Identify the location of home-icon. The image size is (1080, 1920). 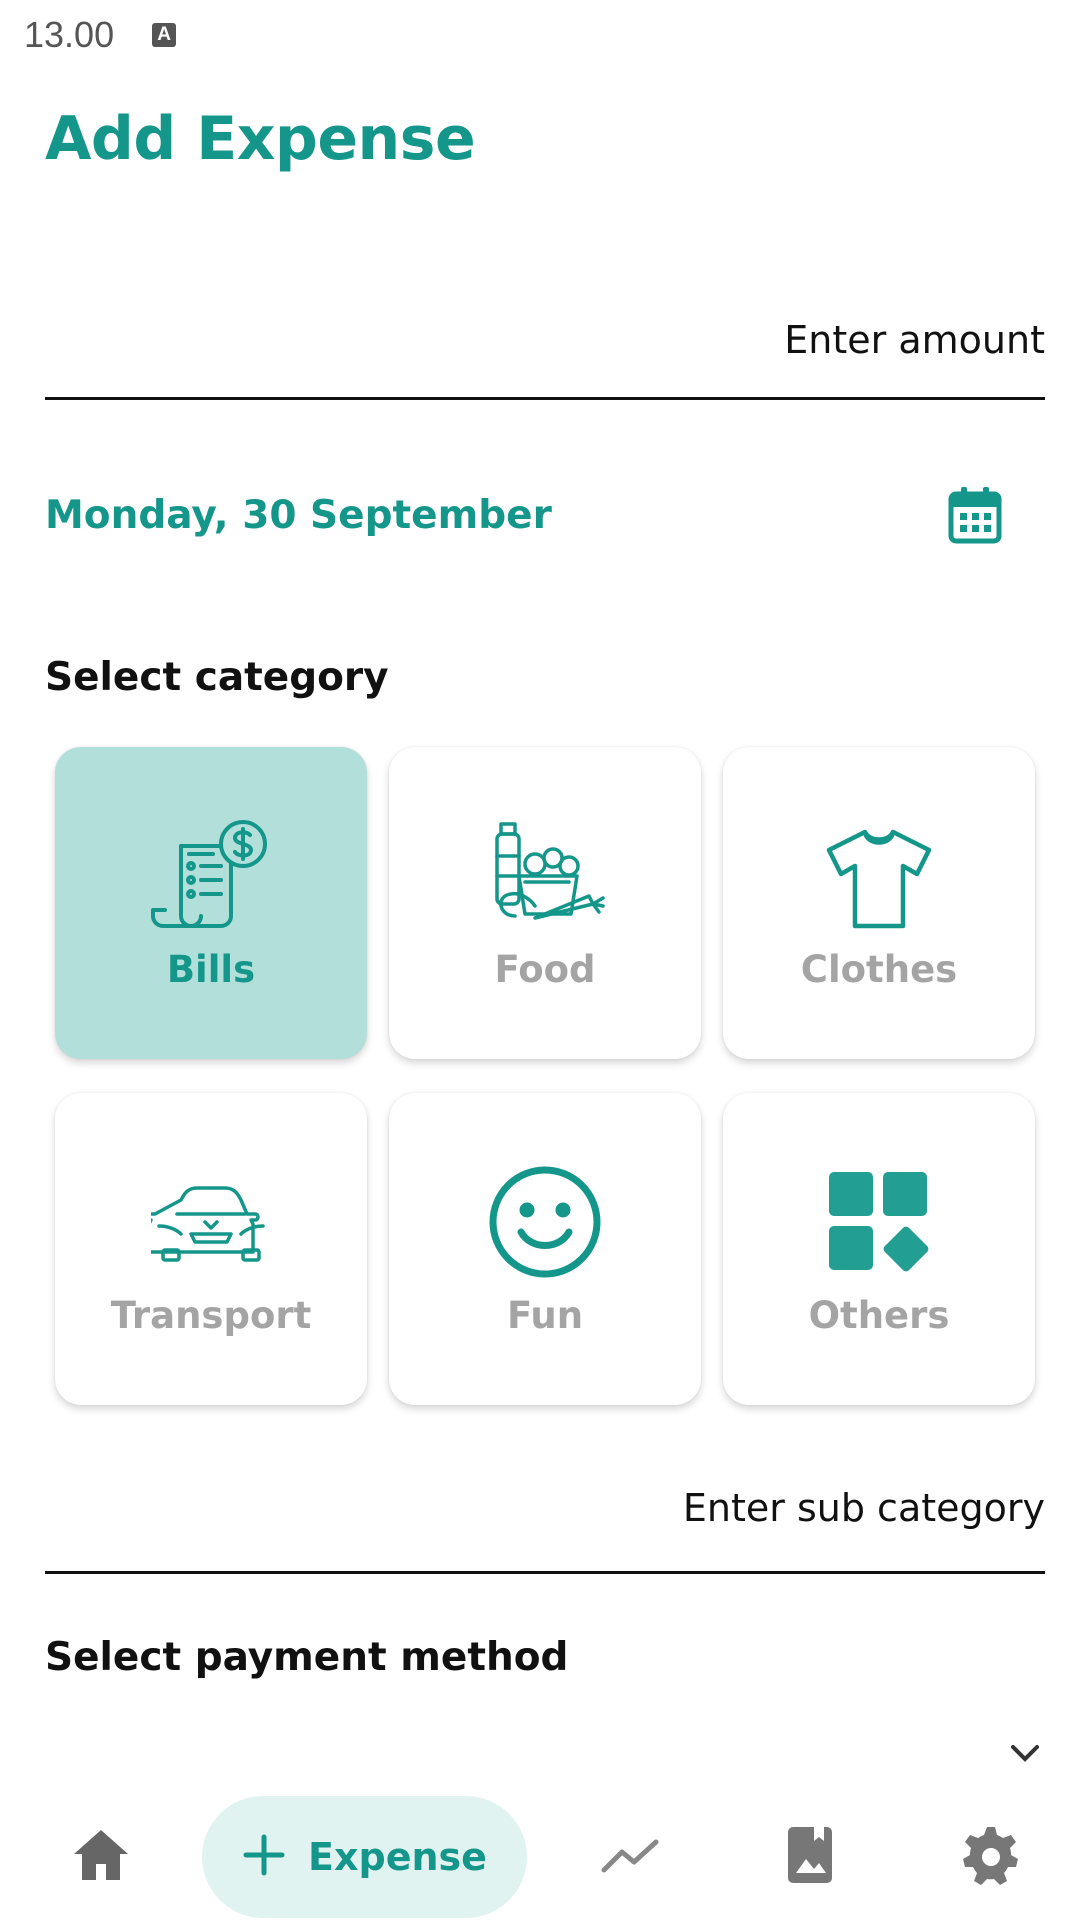
(101, 1857).